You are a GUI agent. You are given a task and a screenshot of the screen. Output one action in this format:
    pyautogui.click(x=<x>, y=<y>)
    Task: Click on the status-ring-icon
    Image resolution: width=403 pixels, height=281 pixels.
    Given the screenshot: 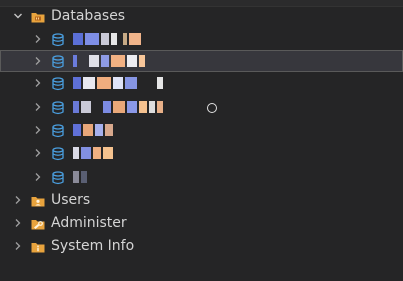 What is the action you would take?
    pyautogui.click(x=212, y=108)
    